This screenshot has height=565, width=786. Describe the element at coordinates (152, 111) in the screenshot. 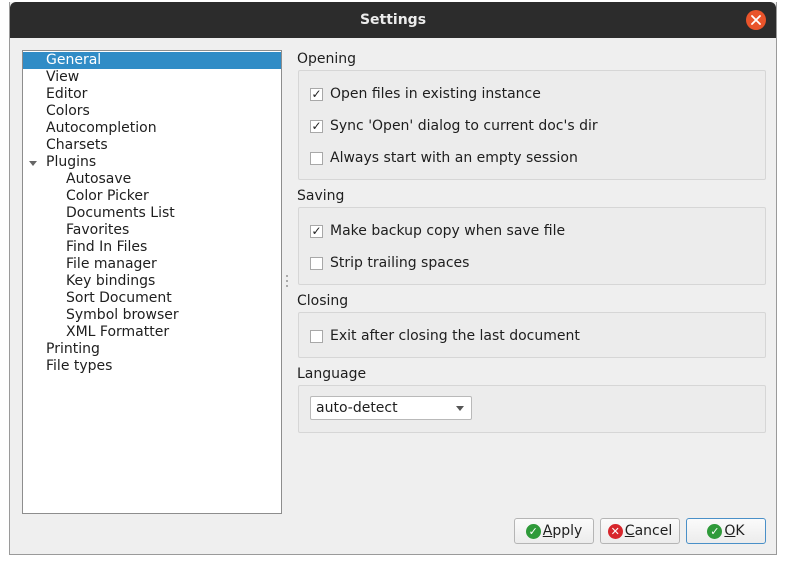

I see `tree-item-colors: Colors` at that location.